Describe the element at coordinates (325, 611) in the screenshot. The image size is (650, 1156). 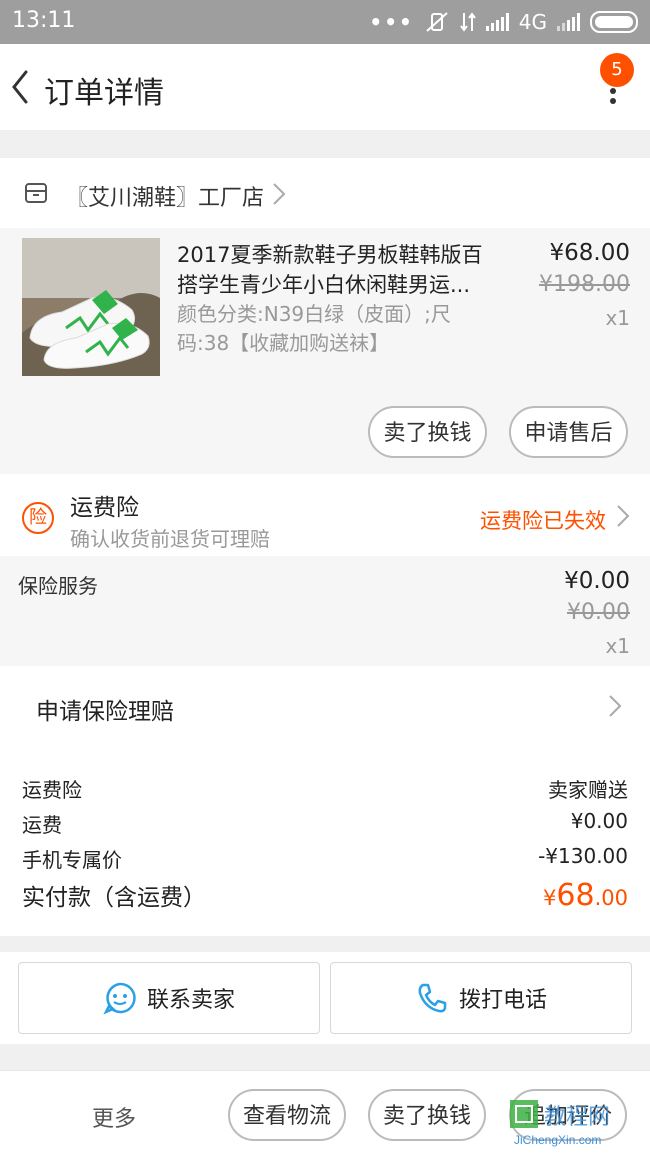
I see `insurance-service-item: 保险服务 ¥0.00 ¥0.00 x1` at that location.